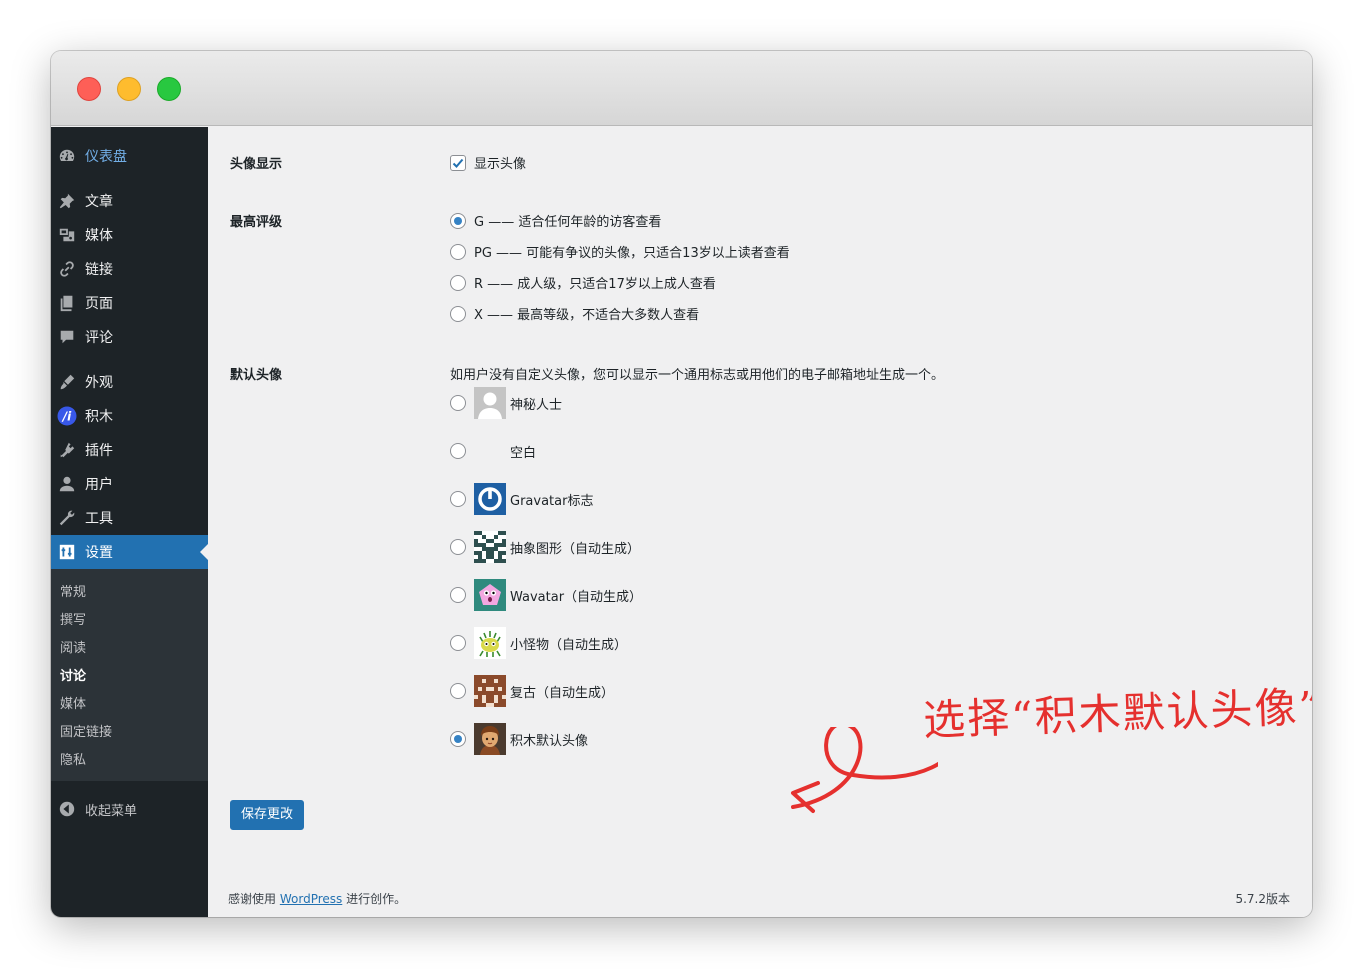 The height and width of the screenshot is (969, 1363). Describe the element at coordinates (99, 519) in the screenshot. I see `sidebar-item-label: 工具` at that location.